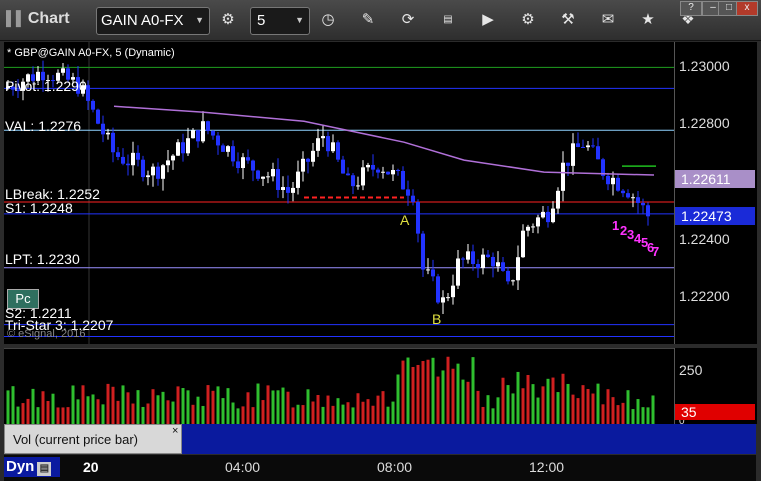 Image resolution: width=761 pixels, height=481 pixels. What do you see at coordinates (153, 21) in the screenshot?
I see `symbol-input: GAIN A0-FX ▼` at bounding box center [153, 21].